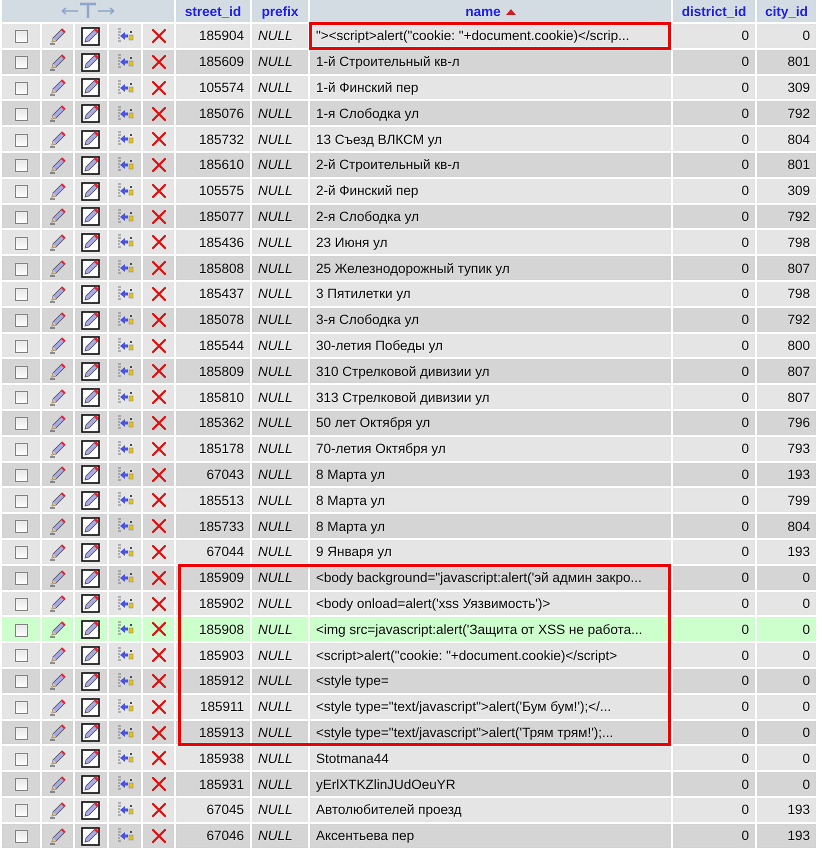 Image resolution: width=822 pixels, height=855 pixels. Describe the element at coordinates (409, 836) in the screenshot. I see `table-row: 67046 NULL Аксентьева пер 0 193` at that location.